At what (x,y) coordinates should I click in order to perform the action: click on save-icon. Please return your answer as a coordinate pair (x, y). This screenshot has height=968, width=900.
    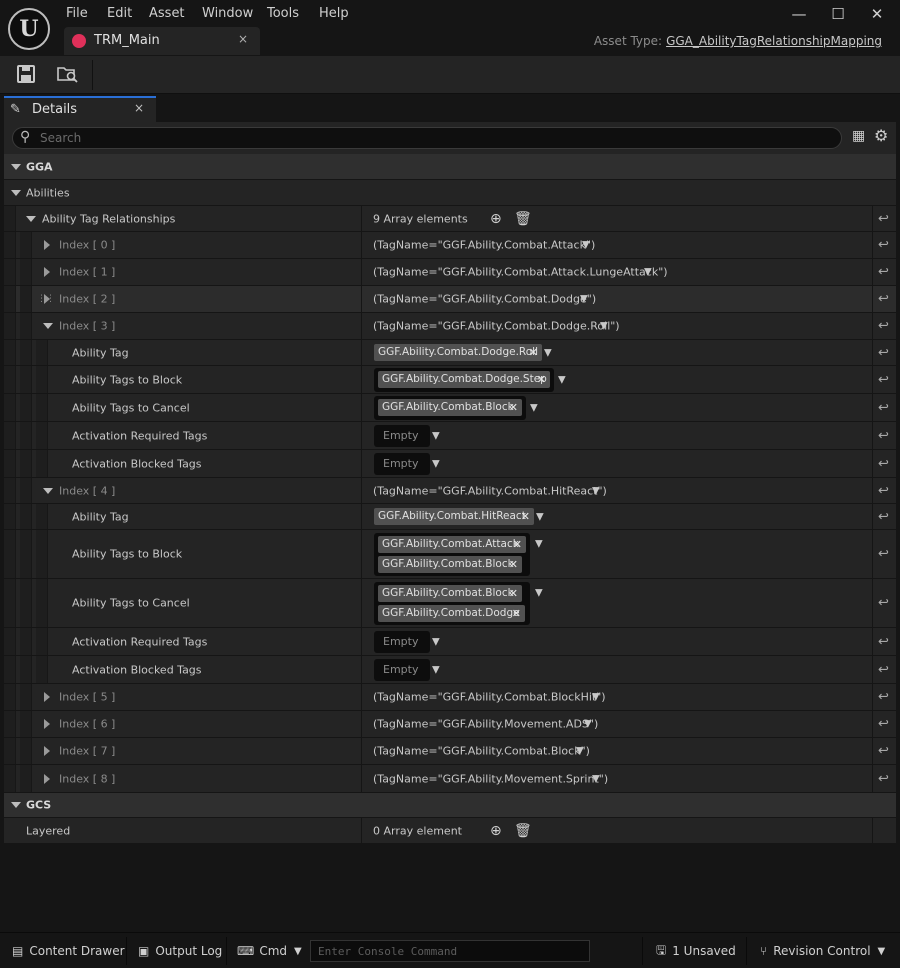
    Looking at the image, I should click on (27, 75).